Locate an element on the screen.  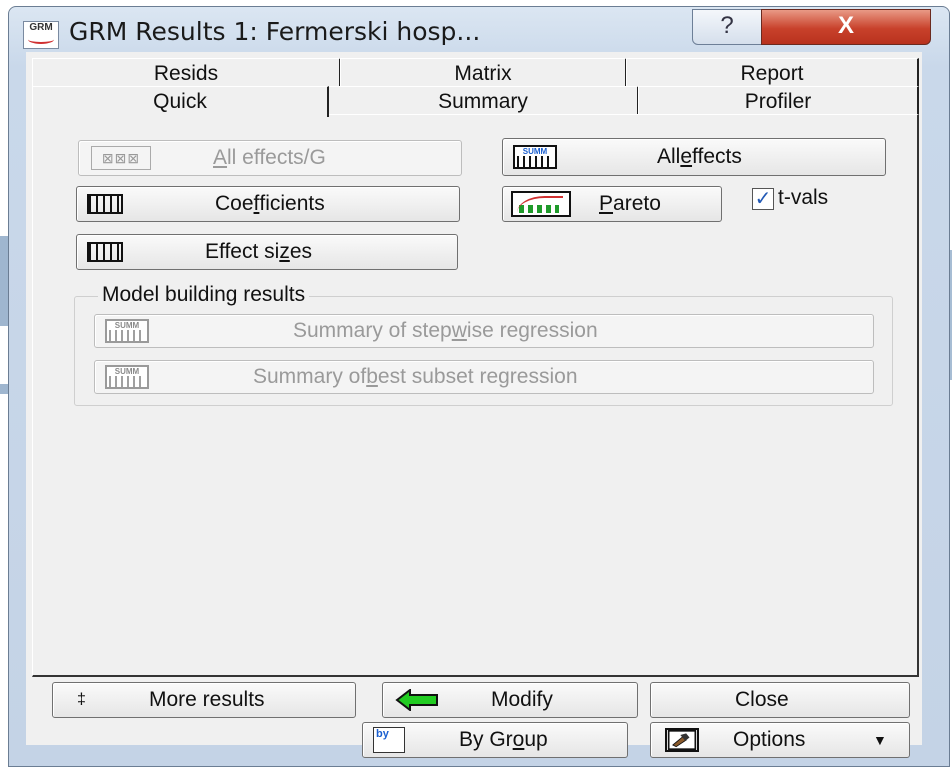
title-bar: GRM GRM Results 1: Fermerski hosp... ? X is located at coordinates (479, 31).